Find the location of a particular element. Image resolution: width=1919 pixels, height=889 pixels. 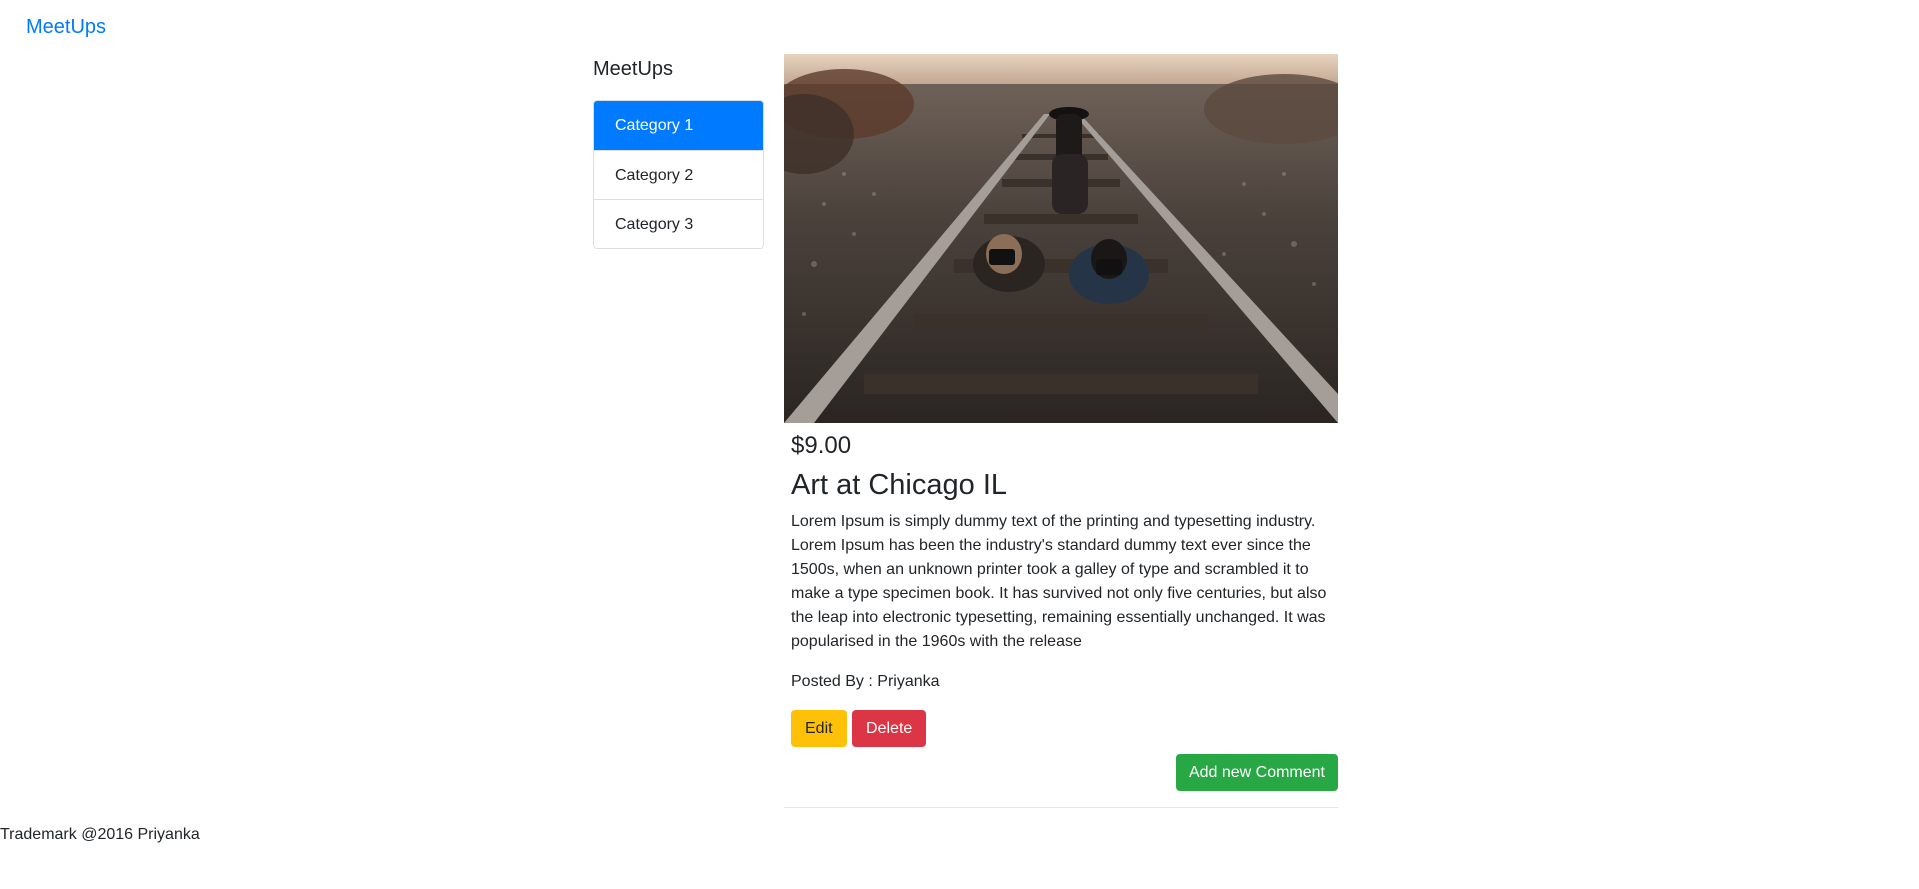

railway-photographers-illustration is located at coordinates (1061, 238).